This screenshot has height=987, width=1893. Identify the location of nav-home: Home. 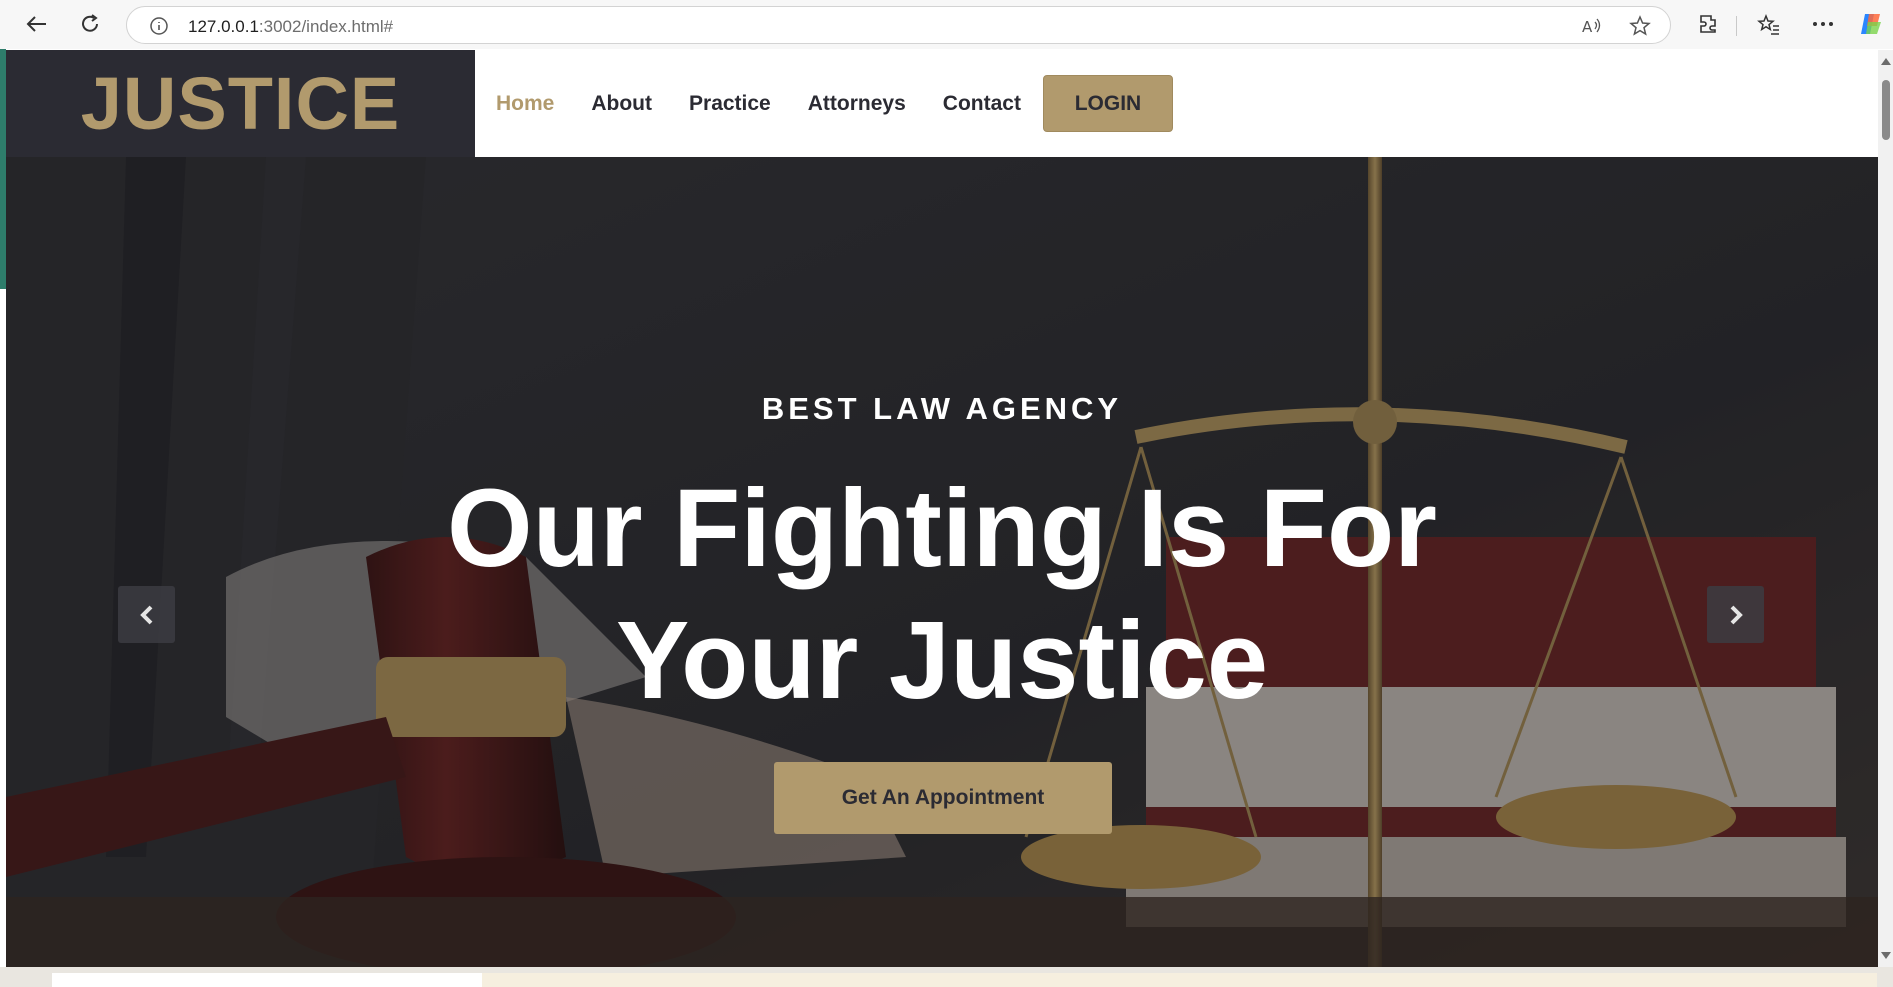
(525, 104).